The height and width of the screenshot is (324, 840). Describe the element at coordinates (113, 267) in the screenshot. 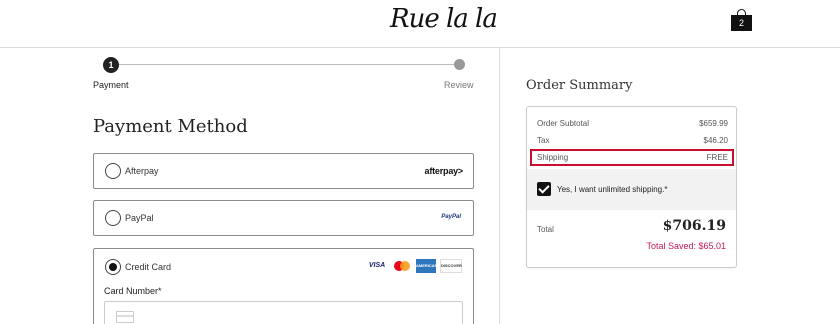

I see `credit-card-radio` at that location.